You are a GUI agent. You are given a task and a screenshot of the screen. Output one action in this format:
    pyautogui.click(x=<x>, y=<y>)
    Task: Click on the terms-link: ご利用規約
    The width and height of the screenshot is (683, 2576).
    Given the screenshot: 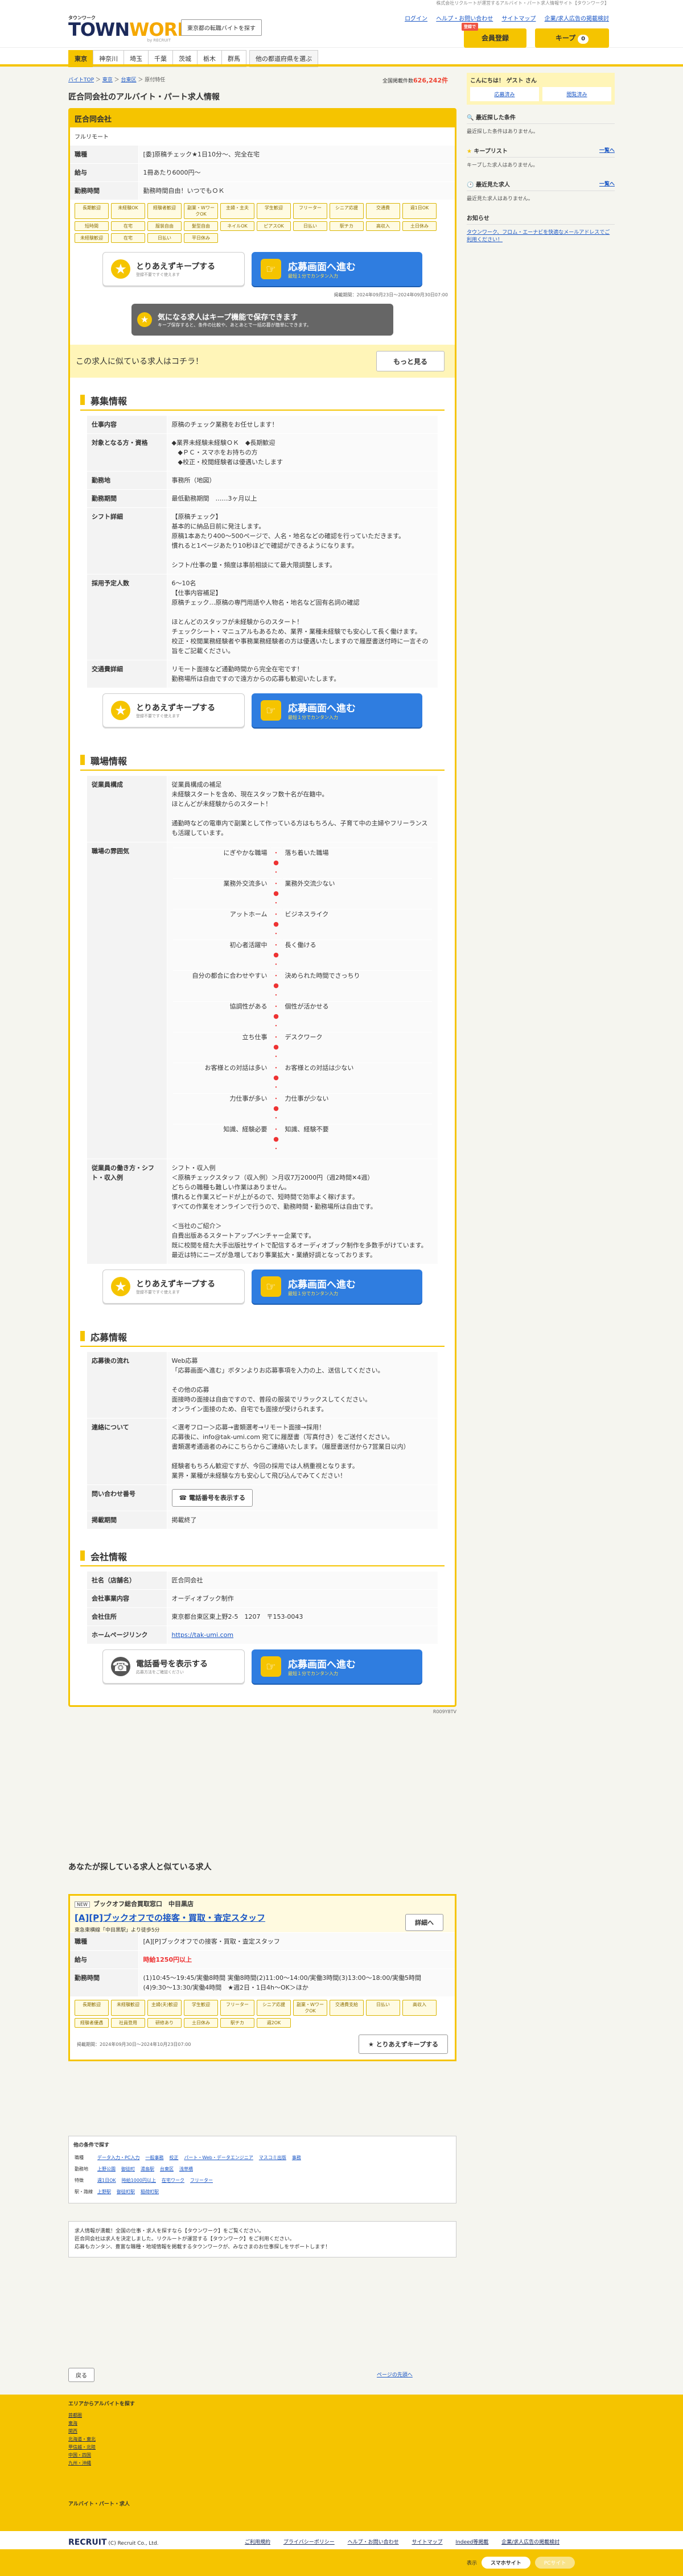 What is the action you would take?
    pyautogui.click(x=258, y=2542)
    